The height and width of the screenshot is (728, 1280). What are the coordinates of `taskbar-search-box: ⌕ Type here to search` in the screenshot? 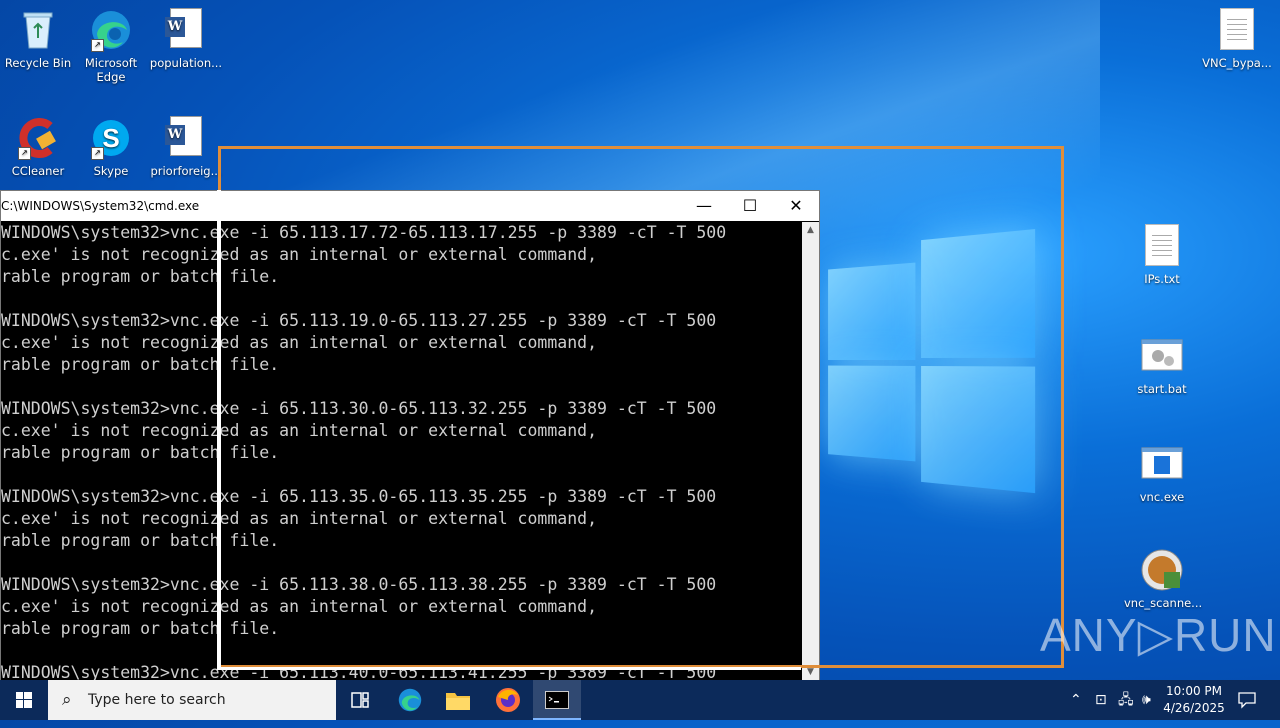 It's located at (192, 700).